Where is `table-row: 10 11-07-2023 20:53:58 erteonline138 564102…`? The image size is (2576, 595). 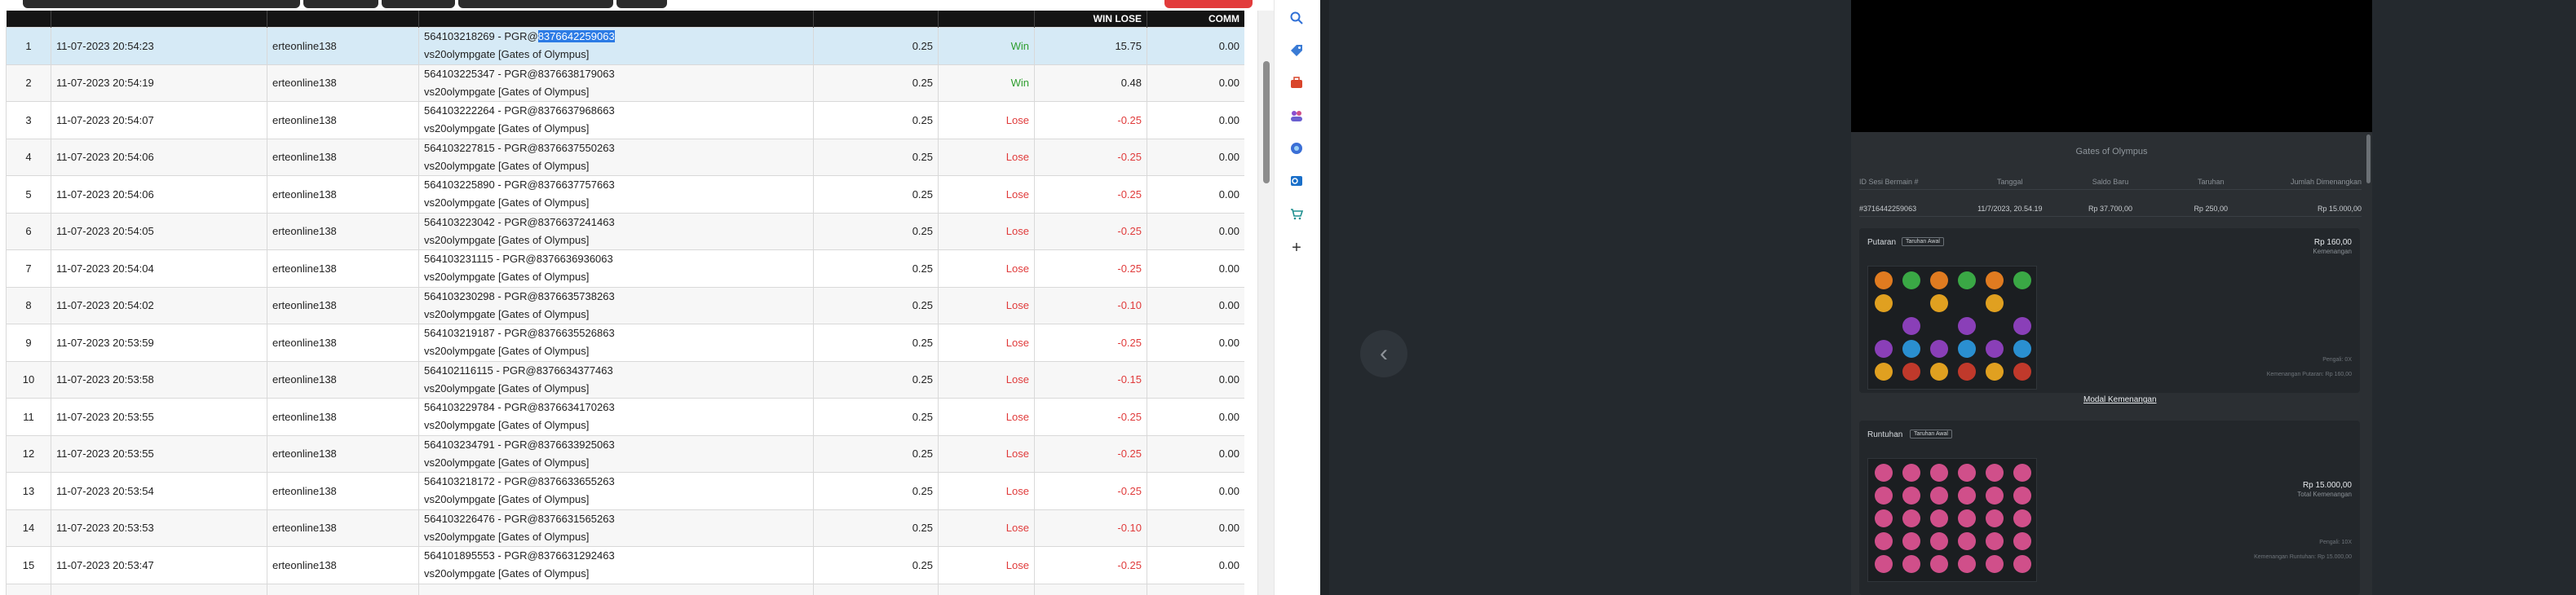
table-row: 10 11-07-2023 20:53:58 erteonline138 564102… is located at coordinates (625, 380).